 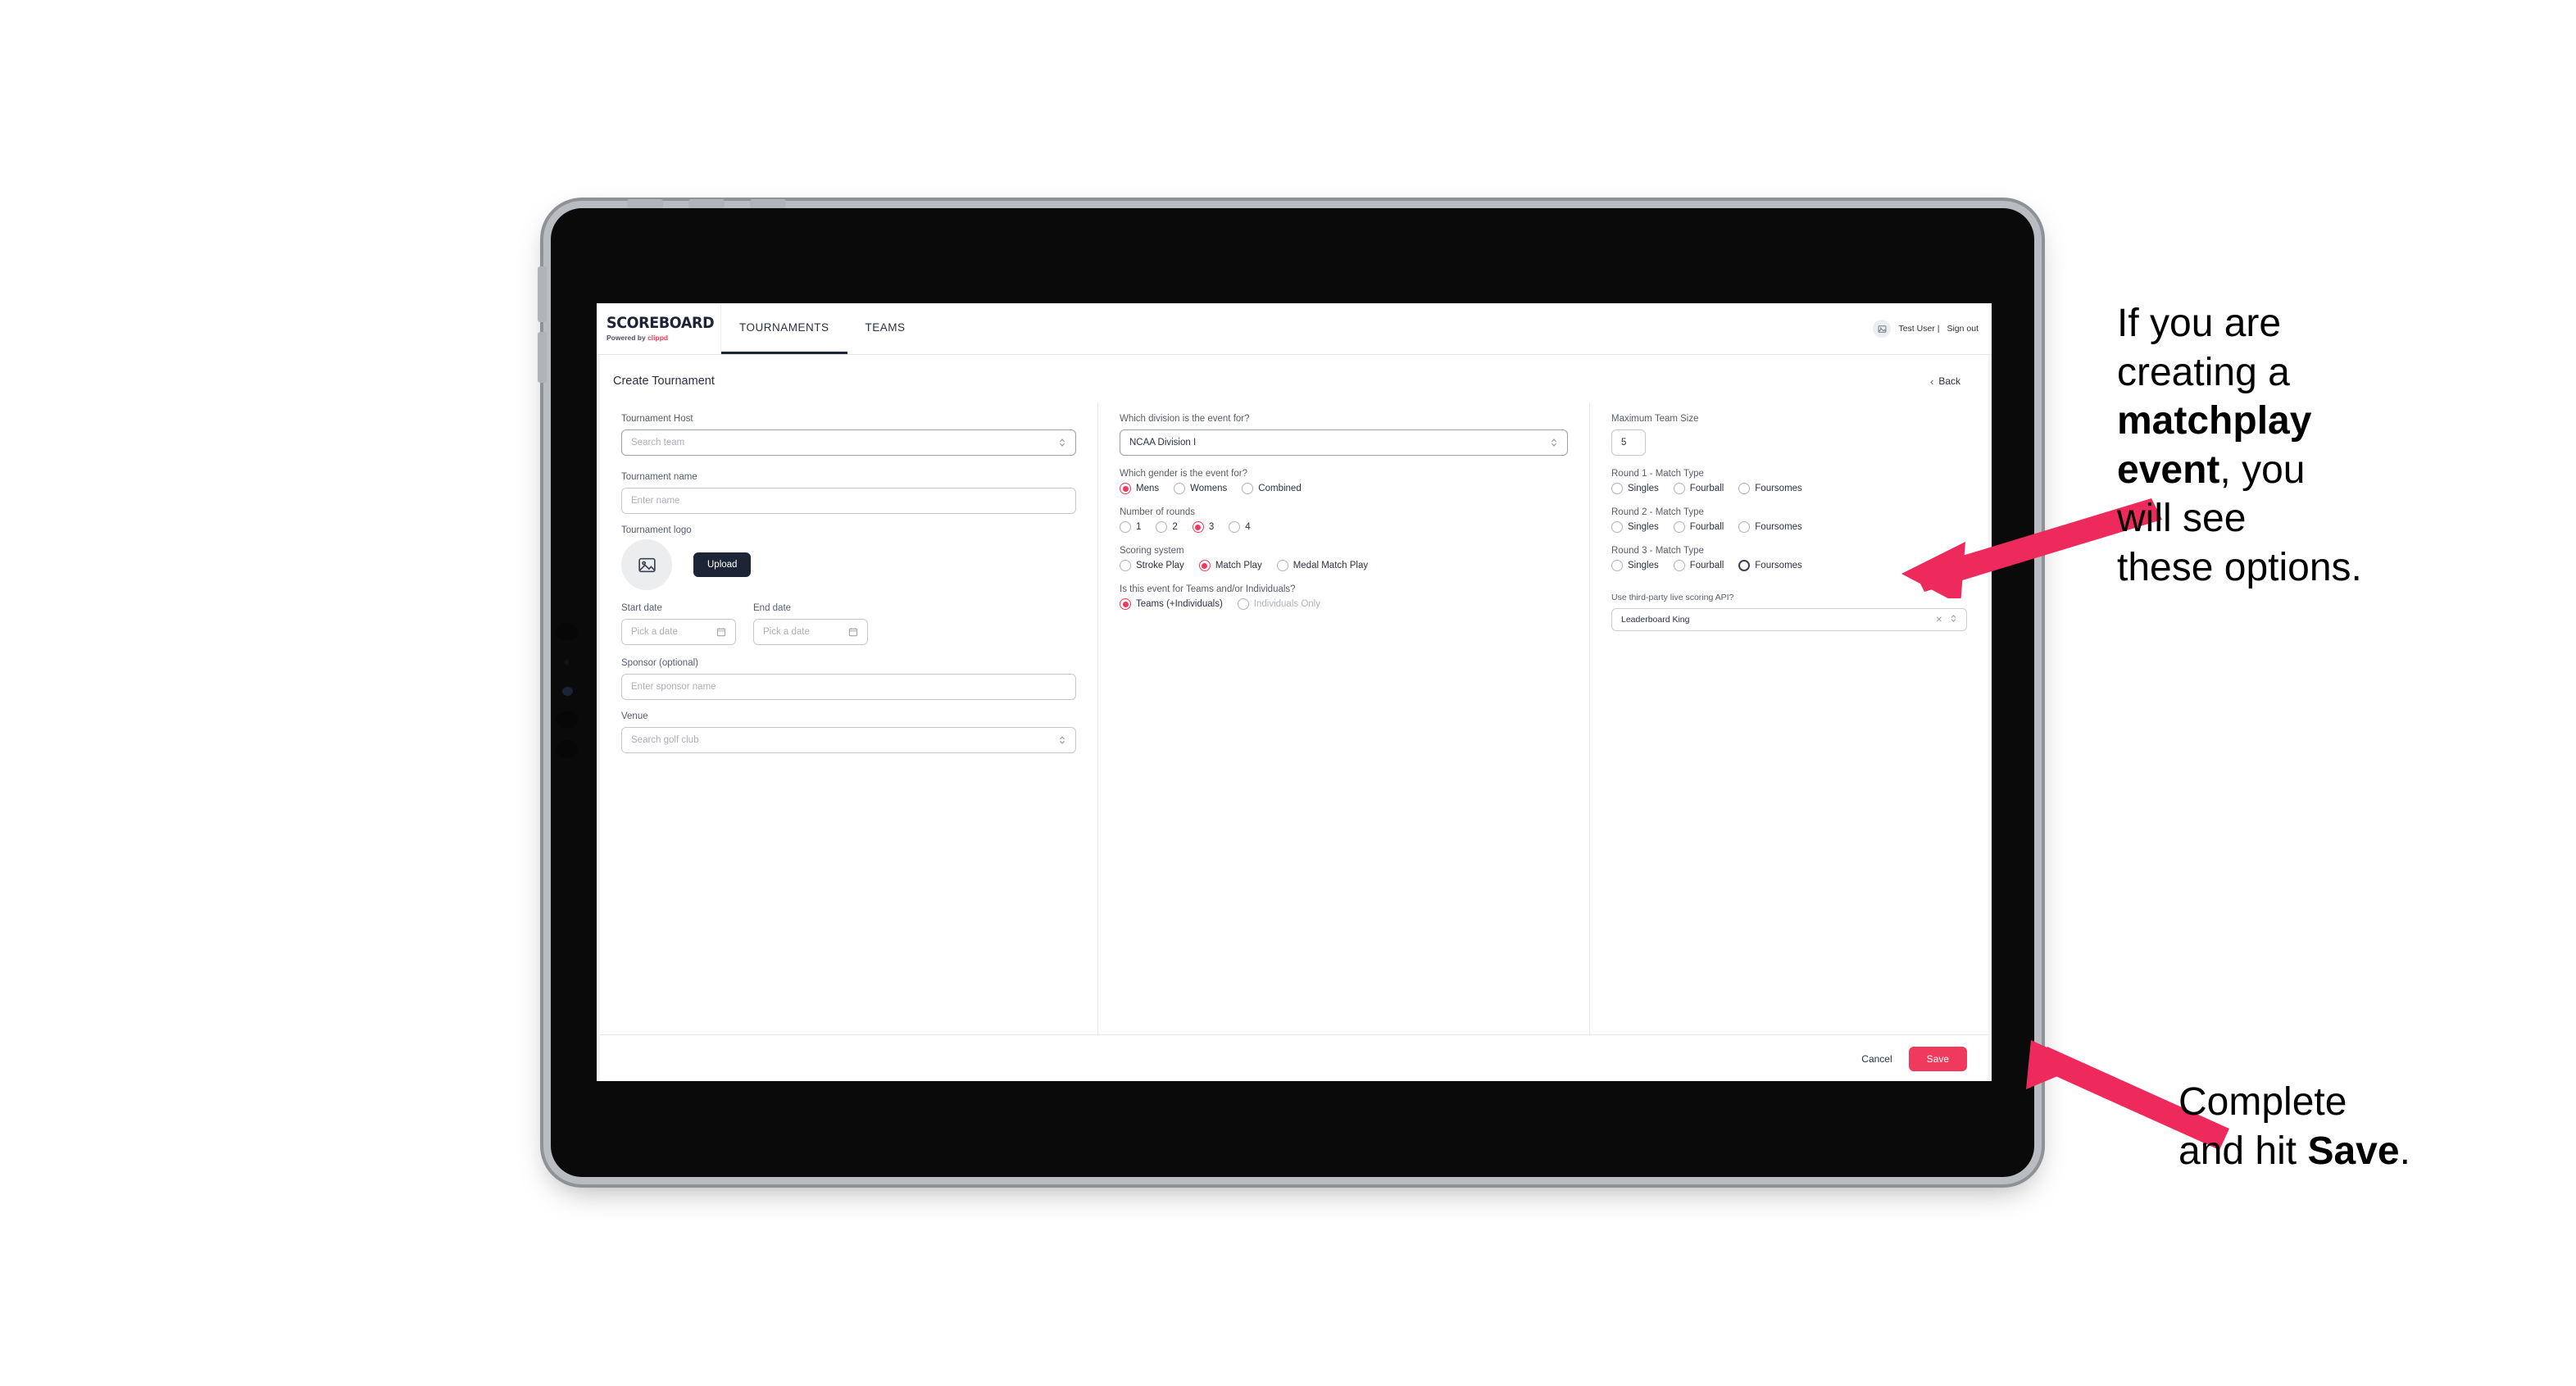 What do you see at coordinates (2031, 548) in the screenshot?
I see `annotation-arrow-top` at bounding box center [2031, 548].